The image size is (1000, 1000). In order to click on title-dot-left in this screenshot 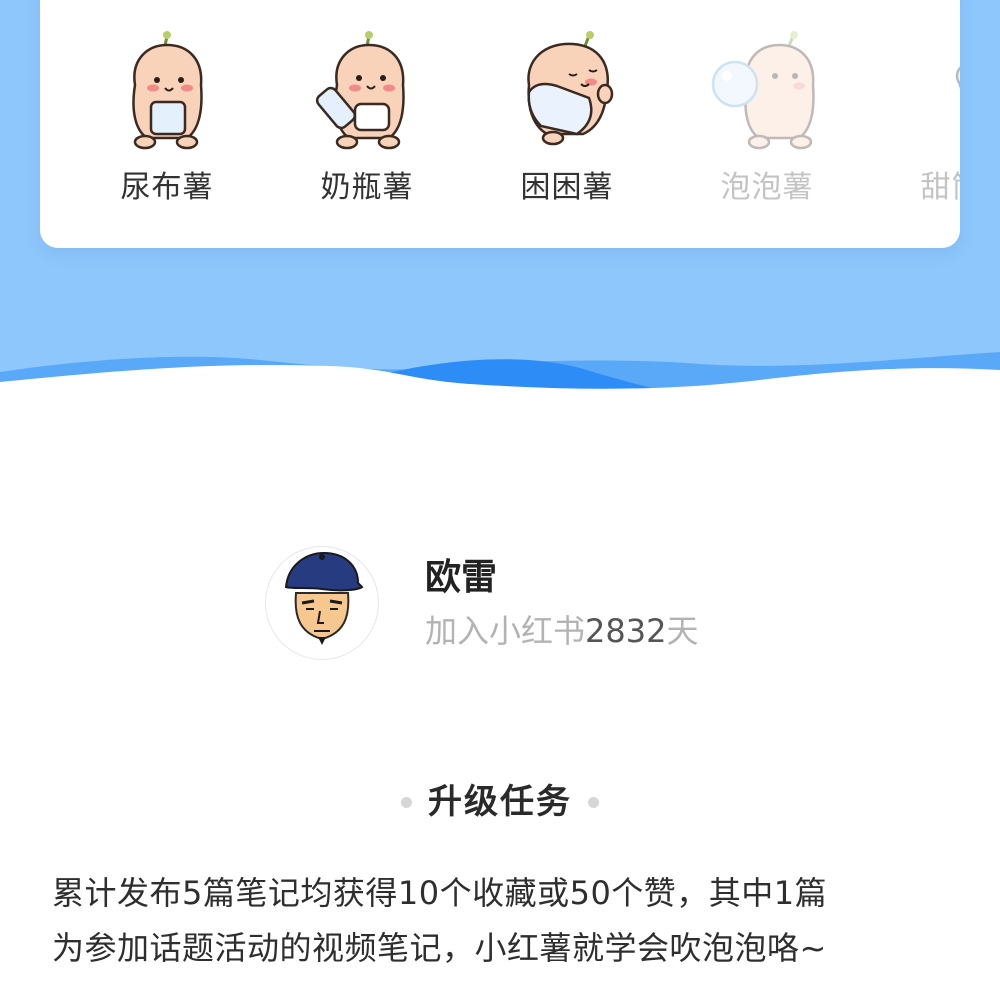, I will do `click(406, 802)`.